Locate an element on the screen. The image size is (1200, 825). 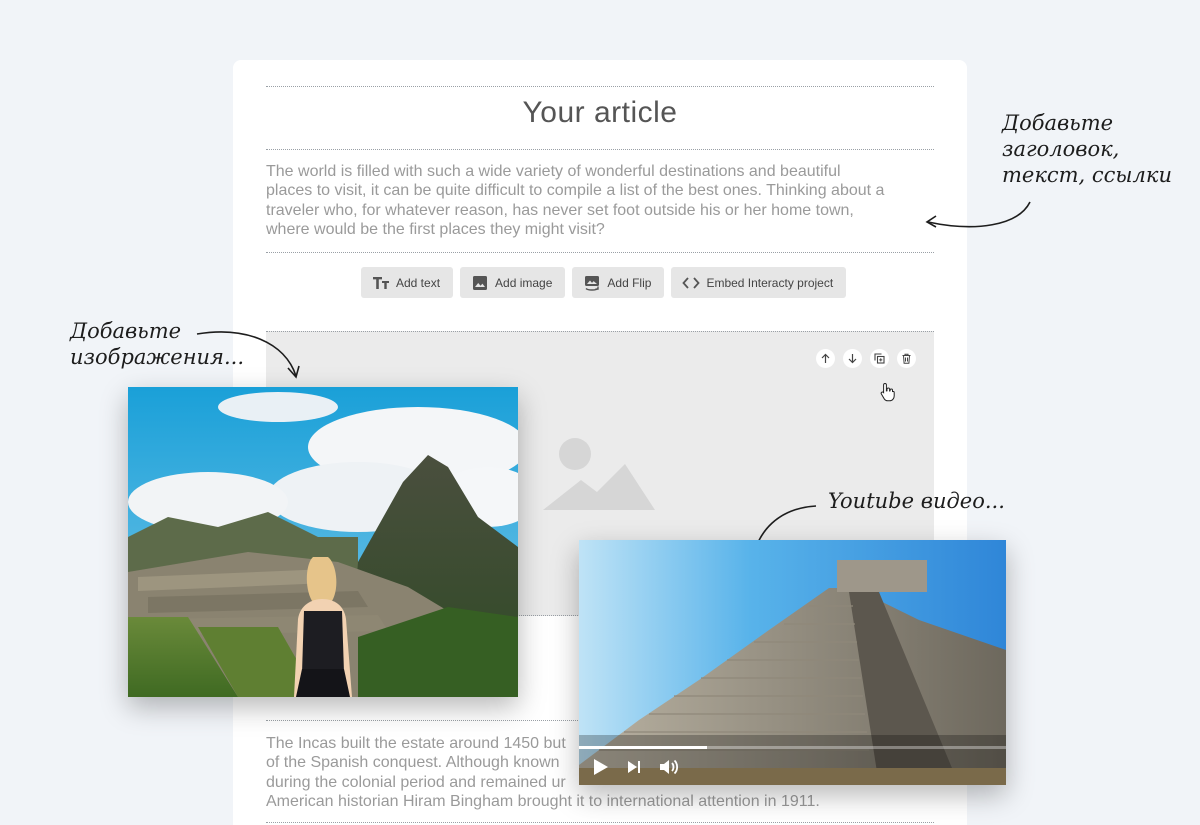
header-annotation: Добавьте заголовок, текст, ссылки is located at coordinates (1087, 149).